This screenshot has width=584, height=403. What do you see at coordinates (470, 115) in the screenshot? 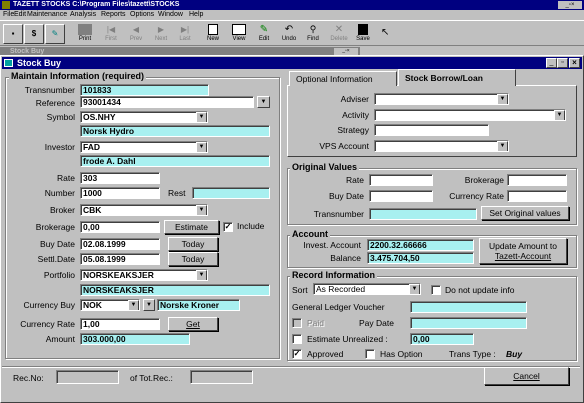
I see `activity-select: ▼` at bounding box center [470, 115].